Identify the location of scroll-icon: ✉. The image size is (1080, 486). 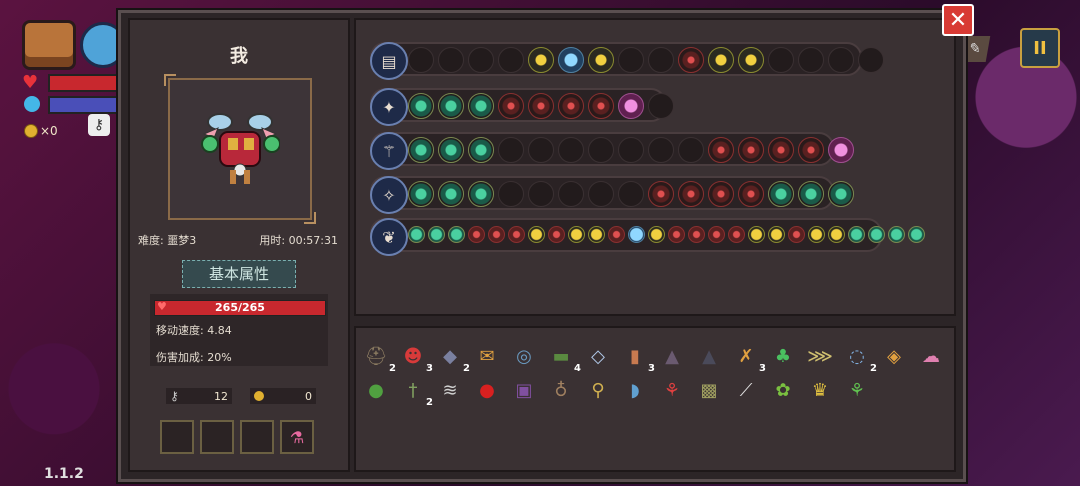
(487, 356).